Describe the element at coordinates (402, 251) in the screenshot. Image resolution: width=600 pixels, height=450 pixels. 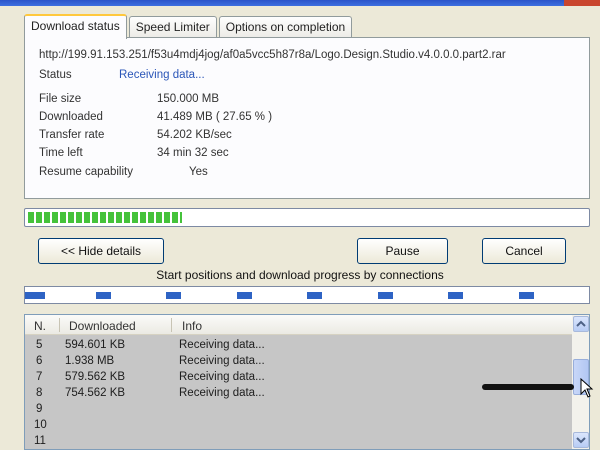
I see `pause-button: Pause` at that location.